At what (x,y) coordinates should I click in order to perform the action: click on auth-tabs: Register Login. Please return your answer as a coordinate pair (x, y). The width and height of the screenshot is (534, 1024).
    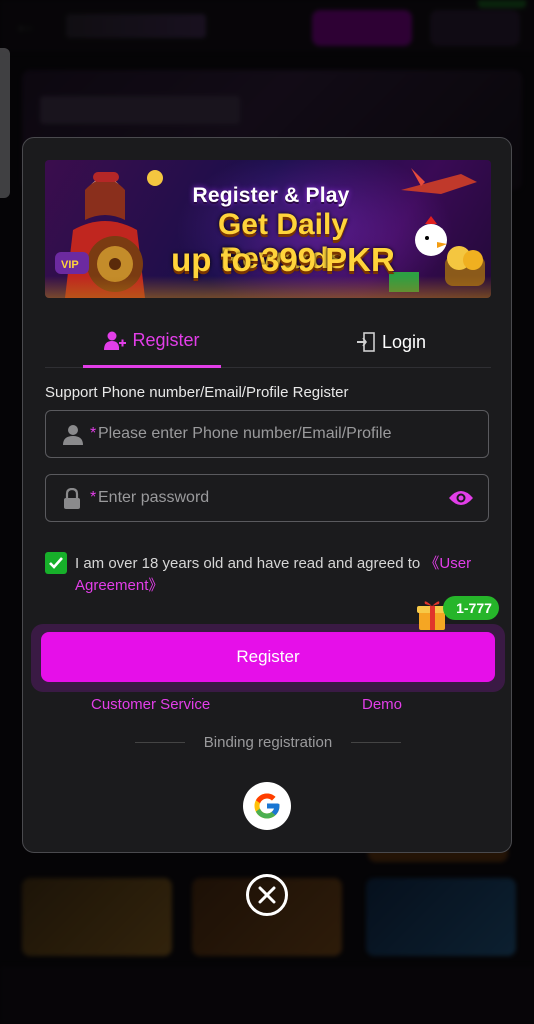
    Looking at the image, I should click on (268, 342).